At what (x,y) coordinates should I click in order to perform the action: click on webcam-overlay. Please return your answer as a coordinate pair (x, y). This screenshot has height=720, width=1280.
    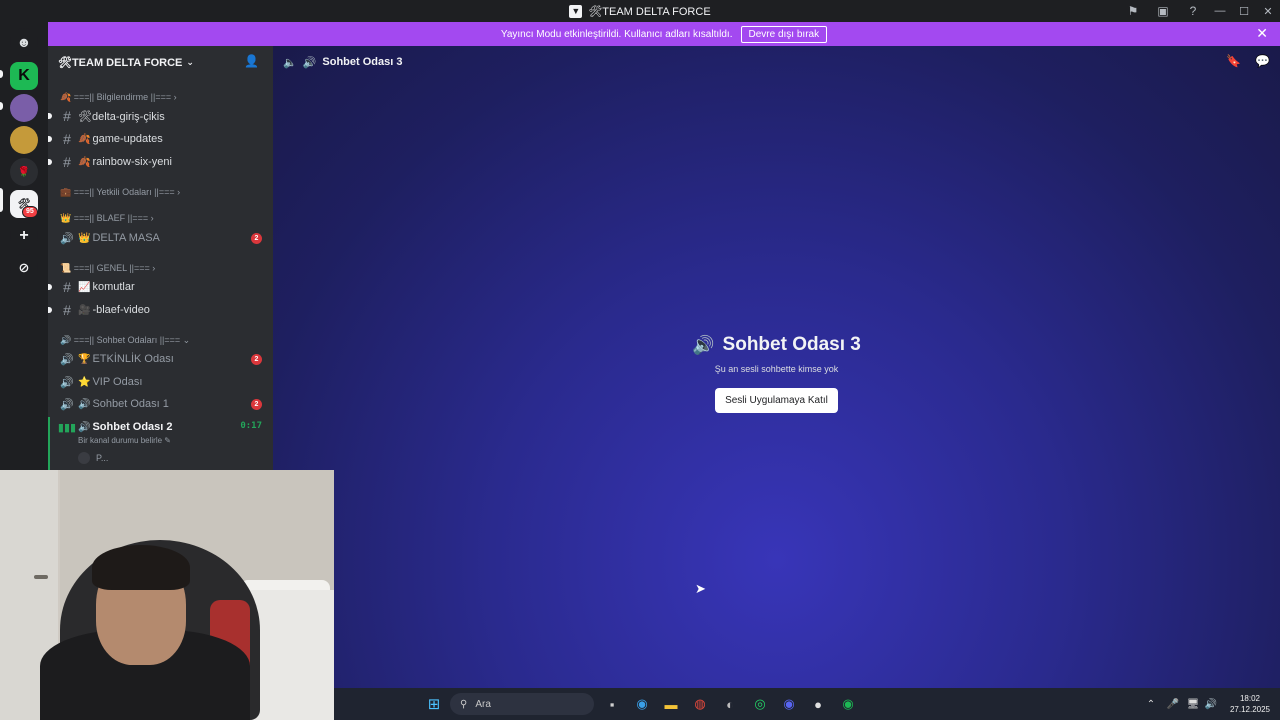
    Looking at the image, I should click on (167, 595).